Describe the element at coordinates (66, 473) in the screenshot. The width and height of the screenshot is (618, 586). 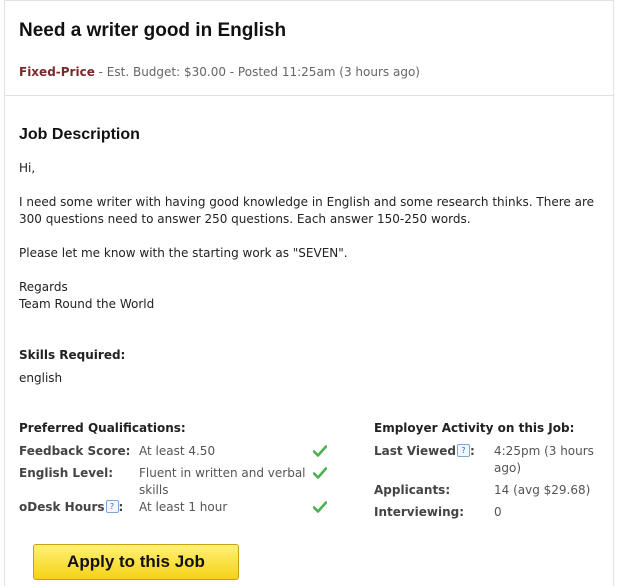
I see `english-level-label: English Level:` at that location.